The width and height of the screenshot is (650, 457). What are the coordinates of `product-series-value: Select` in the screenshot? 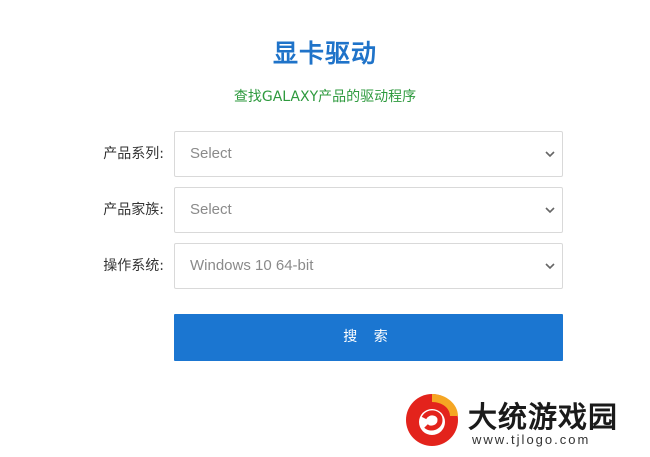 It's located at (211, 153).